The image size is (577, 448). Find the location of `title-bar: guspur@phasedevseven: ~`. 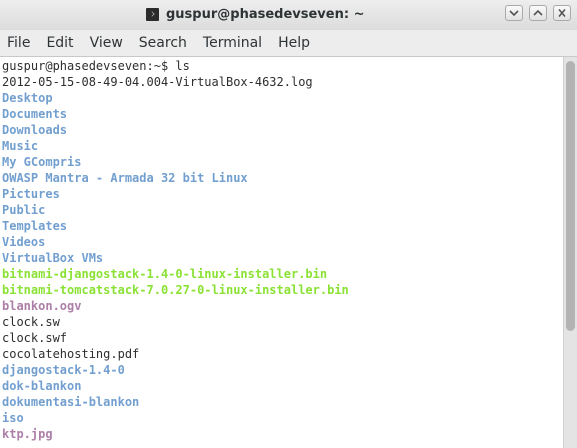

title-bar: guspur@phasedevseven: ~ is located at coordinates (288, 15).